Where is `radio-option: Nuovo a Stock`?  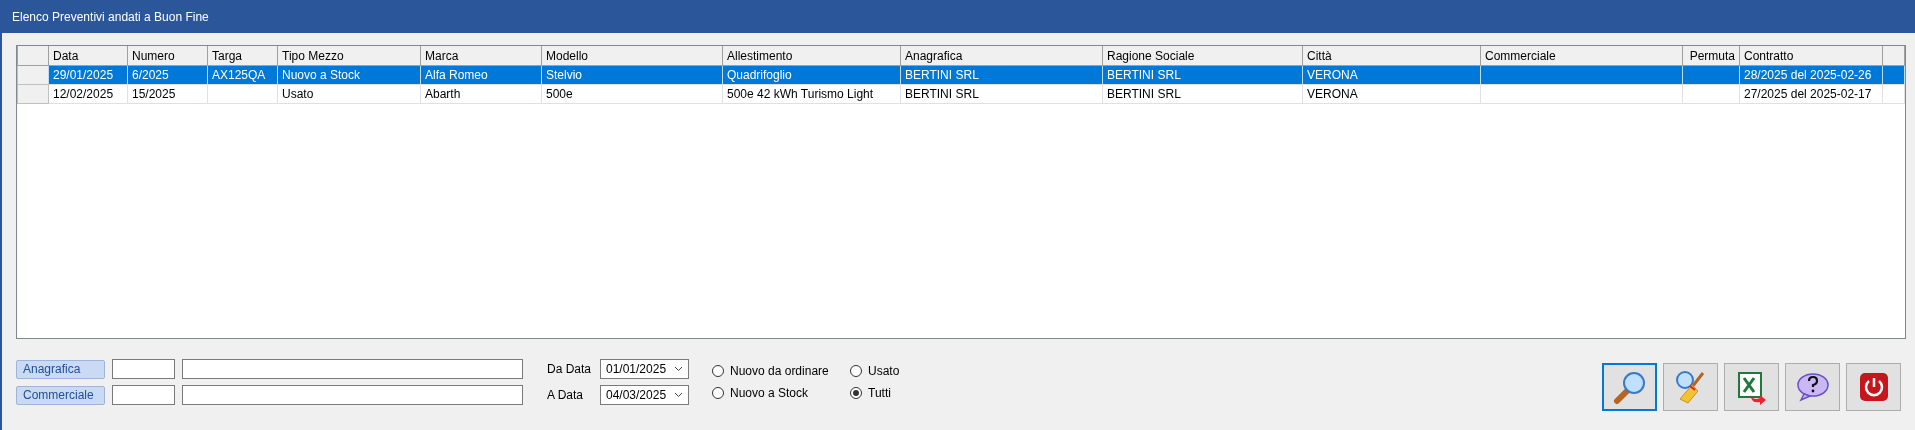
radio-option: Nuovo a Stock is located at coordinates (781, 393).